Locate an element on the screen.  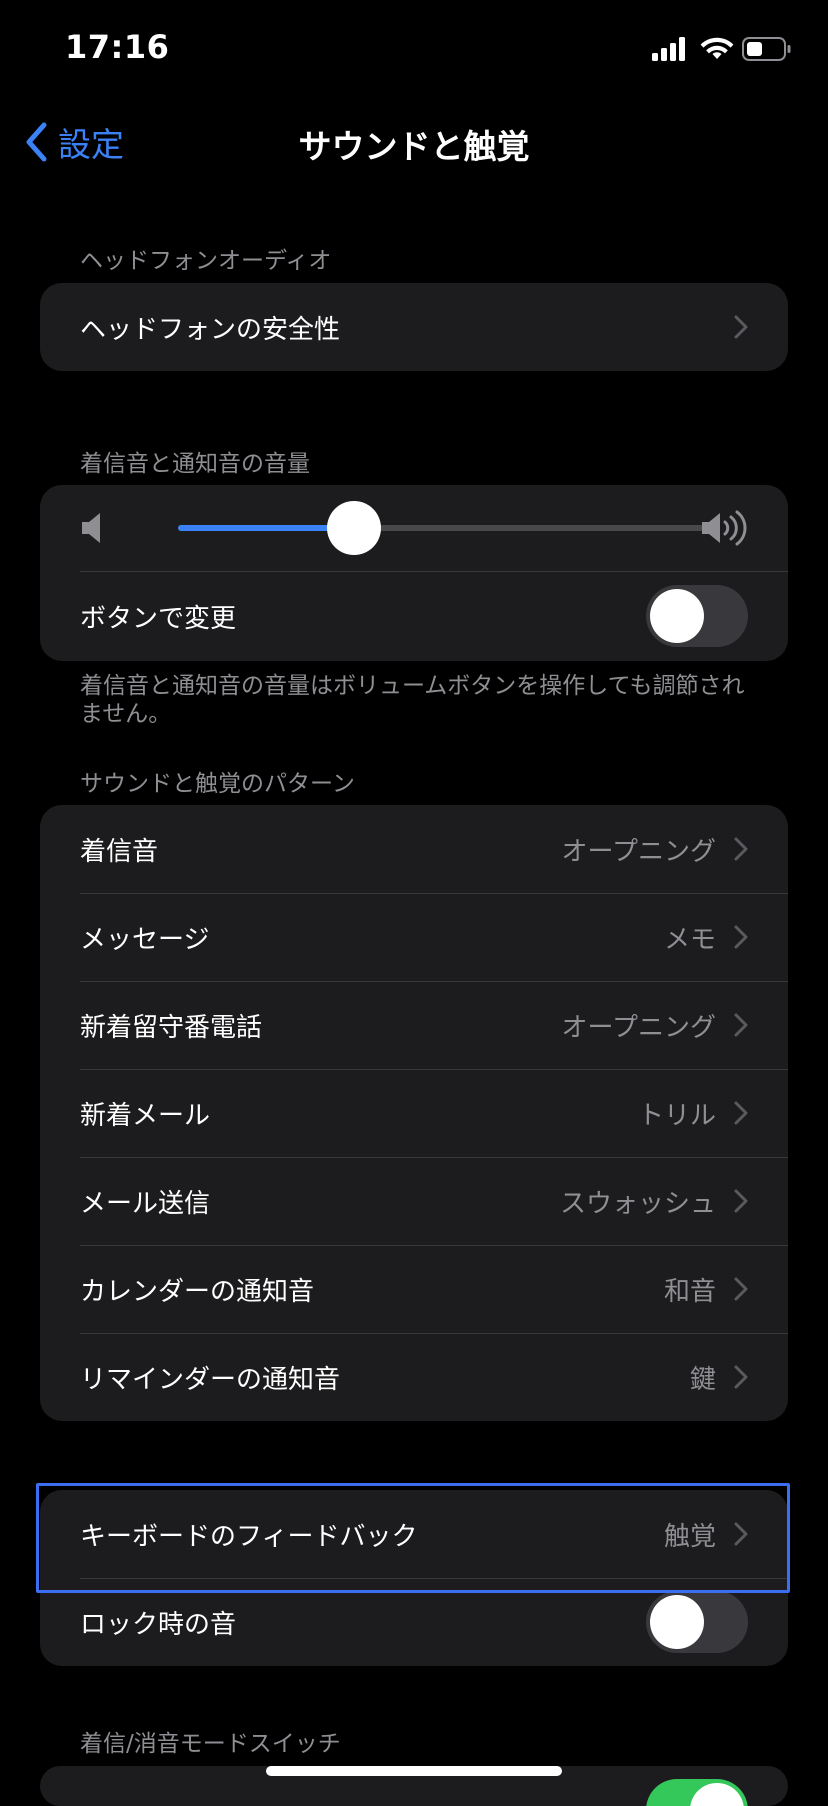
page-title: サウンドと触覚 is located at coordinates (414, 146).